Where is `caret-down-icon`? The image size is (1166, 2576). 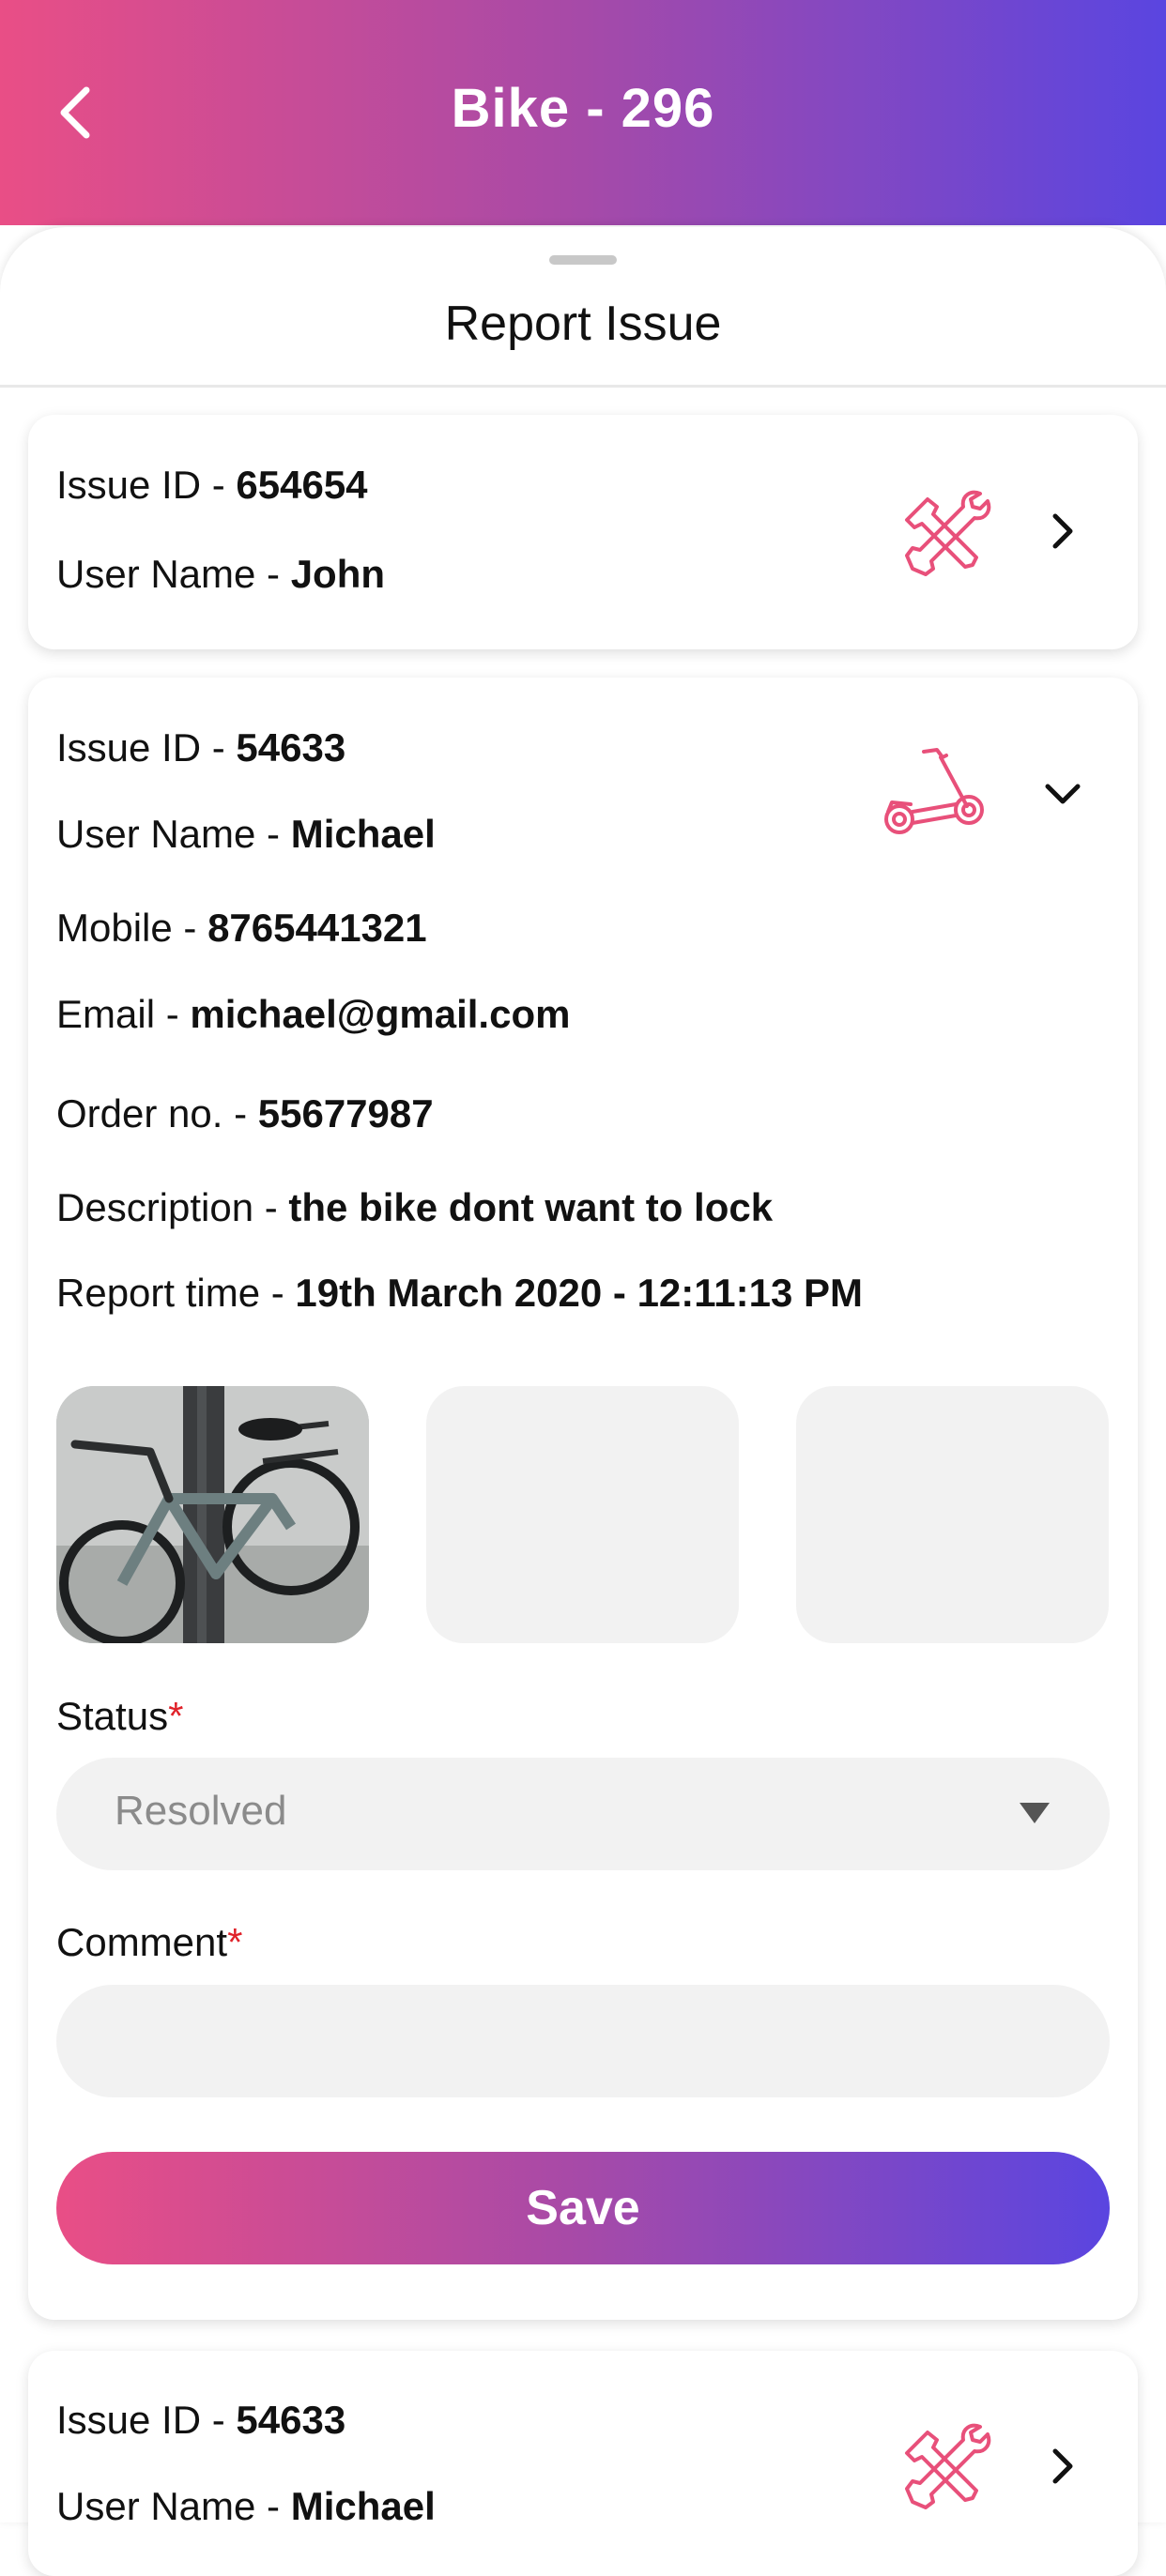 caret-down-icon is located at coordinates (1035, 1813).